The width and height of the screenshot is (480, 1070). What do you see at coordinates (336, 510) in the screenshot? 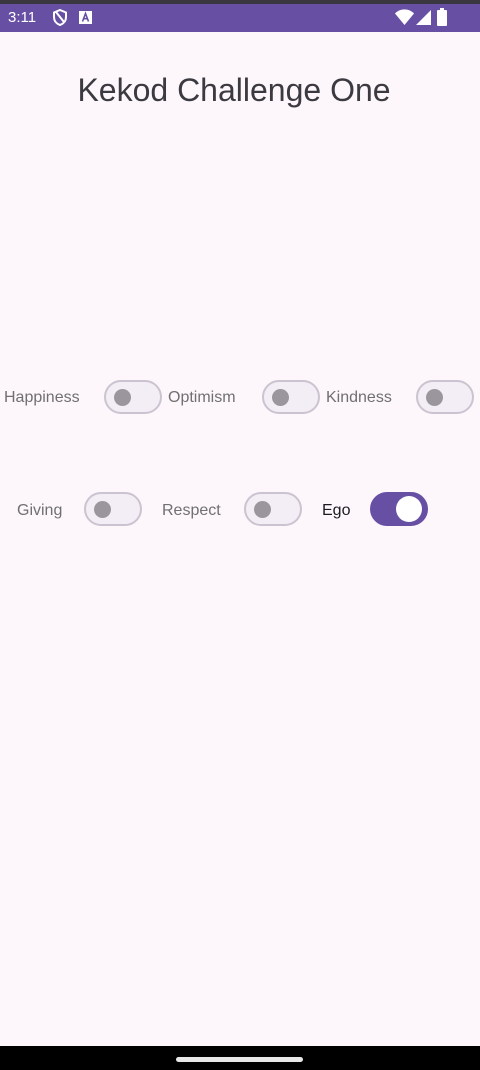
I see `ego-label: Ego` at bounding box center [336, 510].